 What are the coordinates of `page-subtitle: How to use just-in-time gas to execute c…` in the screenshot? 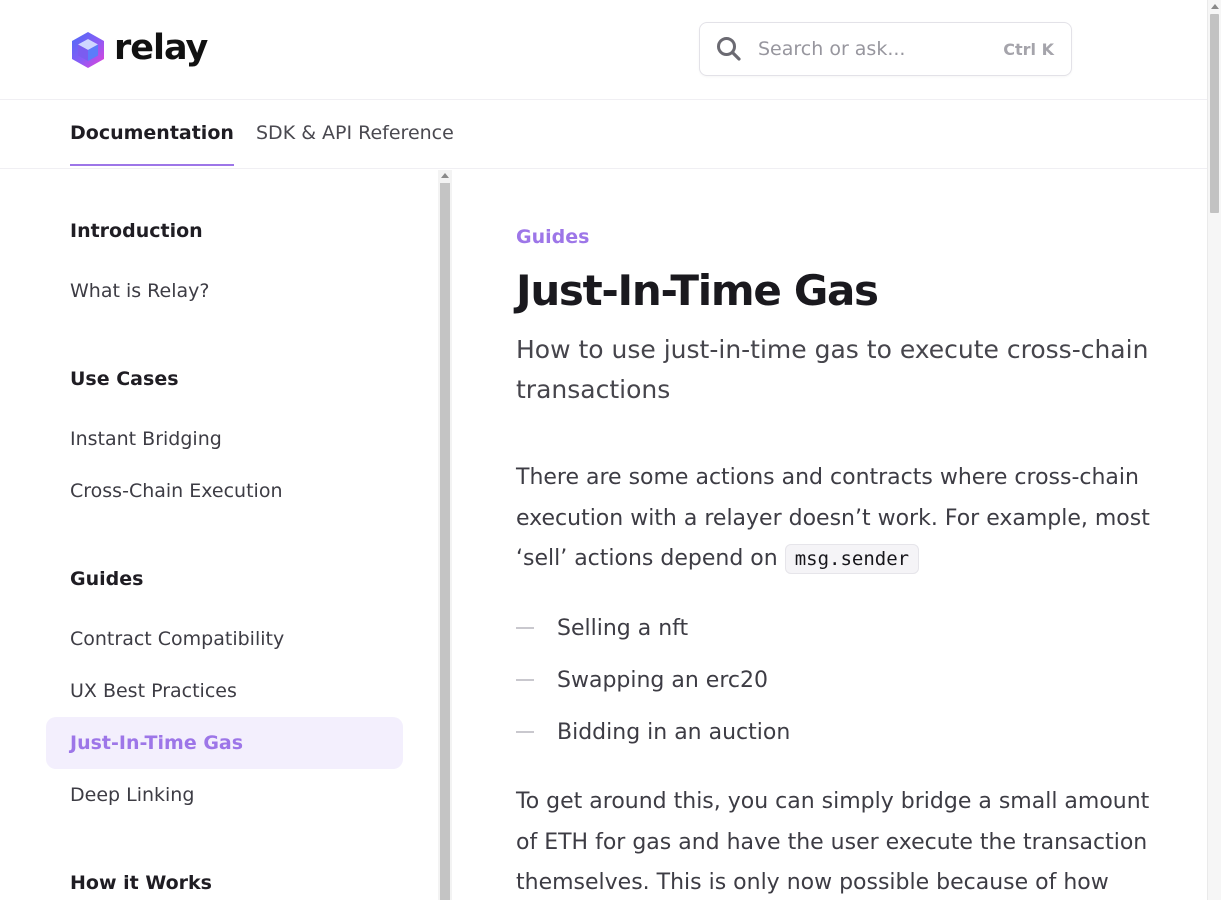 It's located at (832, 369).